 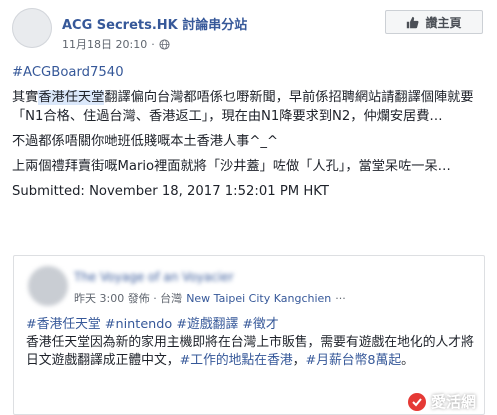 What do you see at coordinates (48, 286) in the screenshot?
I see `shared-avatar` at bounding box center [48, 286].